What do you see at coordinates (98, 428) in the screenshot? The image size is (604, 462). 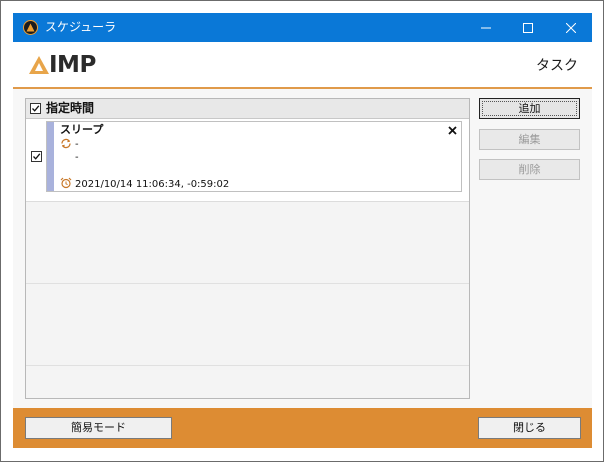 I see `simple-mode-button: 簡易モード` at bounding box center [98, 428].